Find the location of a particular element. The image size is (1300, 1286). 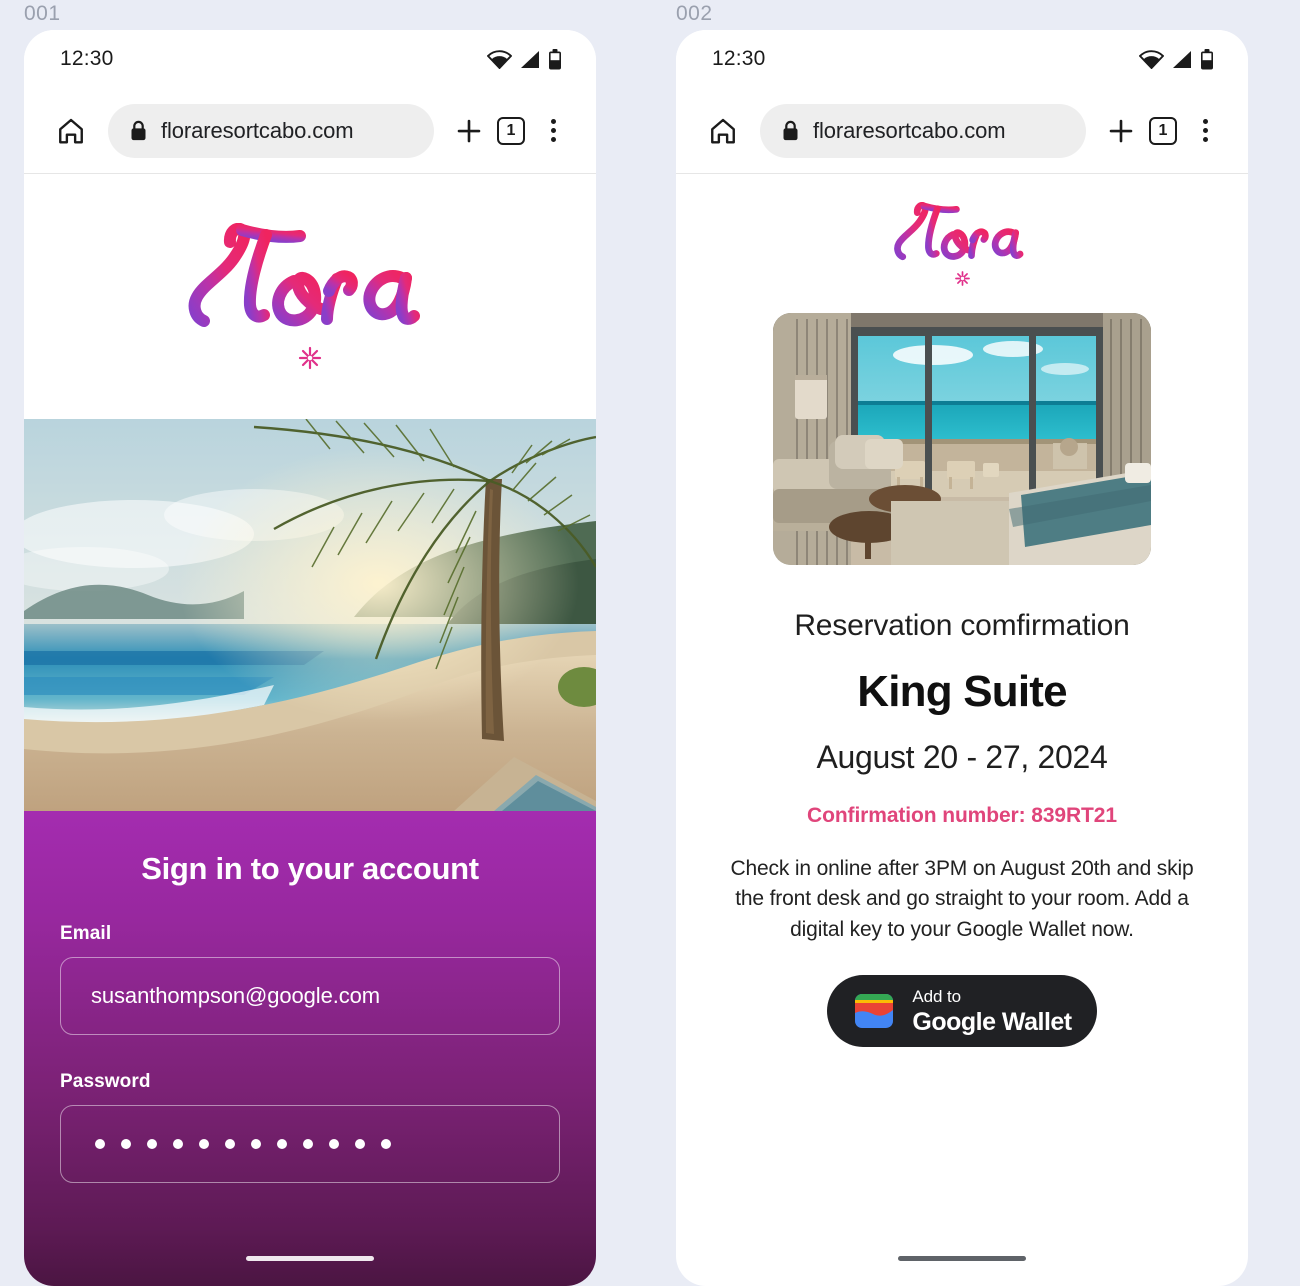

email-field: susanthompson@google.com is located at coordinates (310, 996).